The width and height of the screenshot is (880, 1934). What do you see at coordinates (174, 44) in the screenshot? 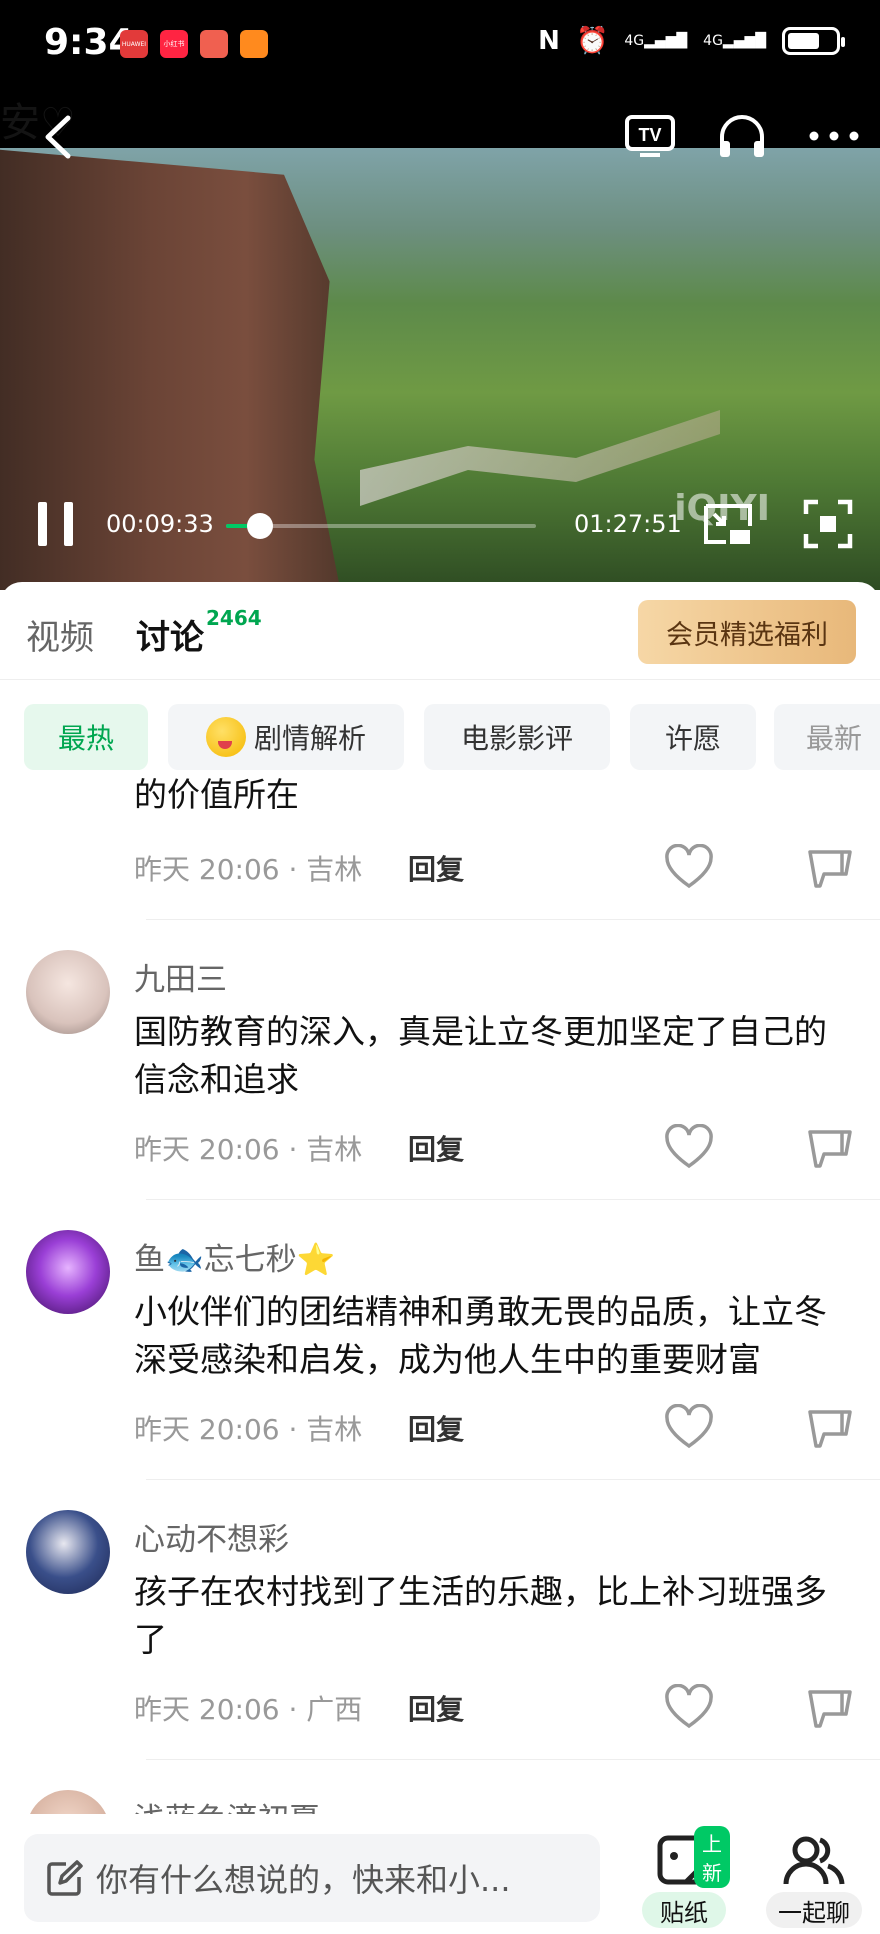
I see `xiaohongshu-app-icon: 小红书` at bounding box center [174, 44].